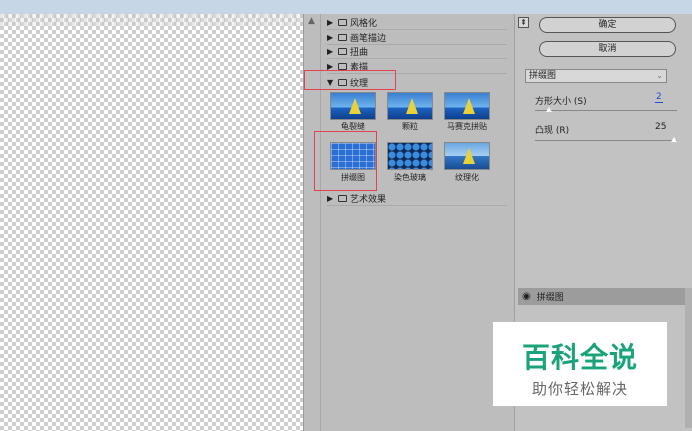  Describe the element at coordinates (346, 7) in the screenshot. I see `window-title-bar` at that location.